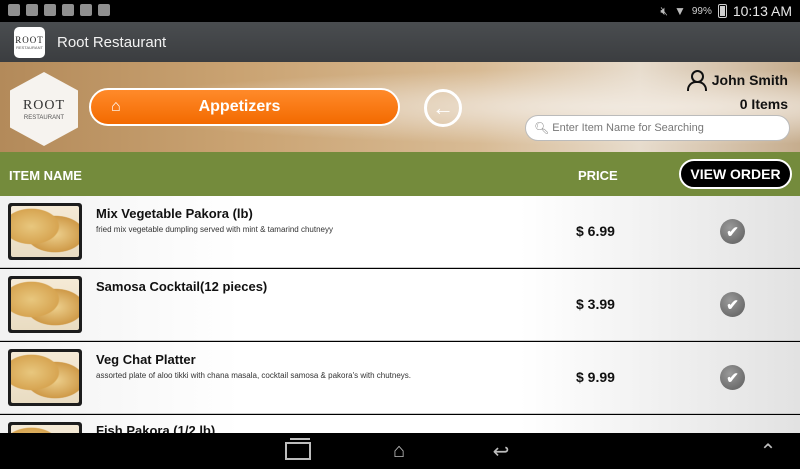  What do you see at coordinates (722, 11) in the screenshot?
I see `battery-icon` at bounding box center [722, 11].